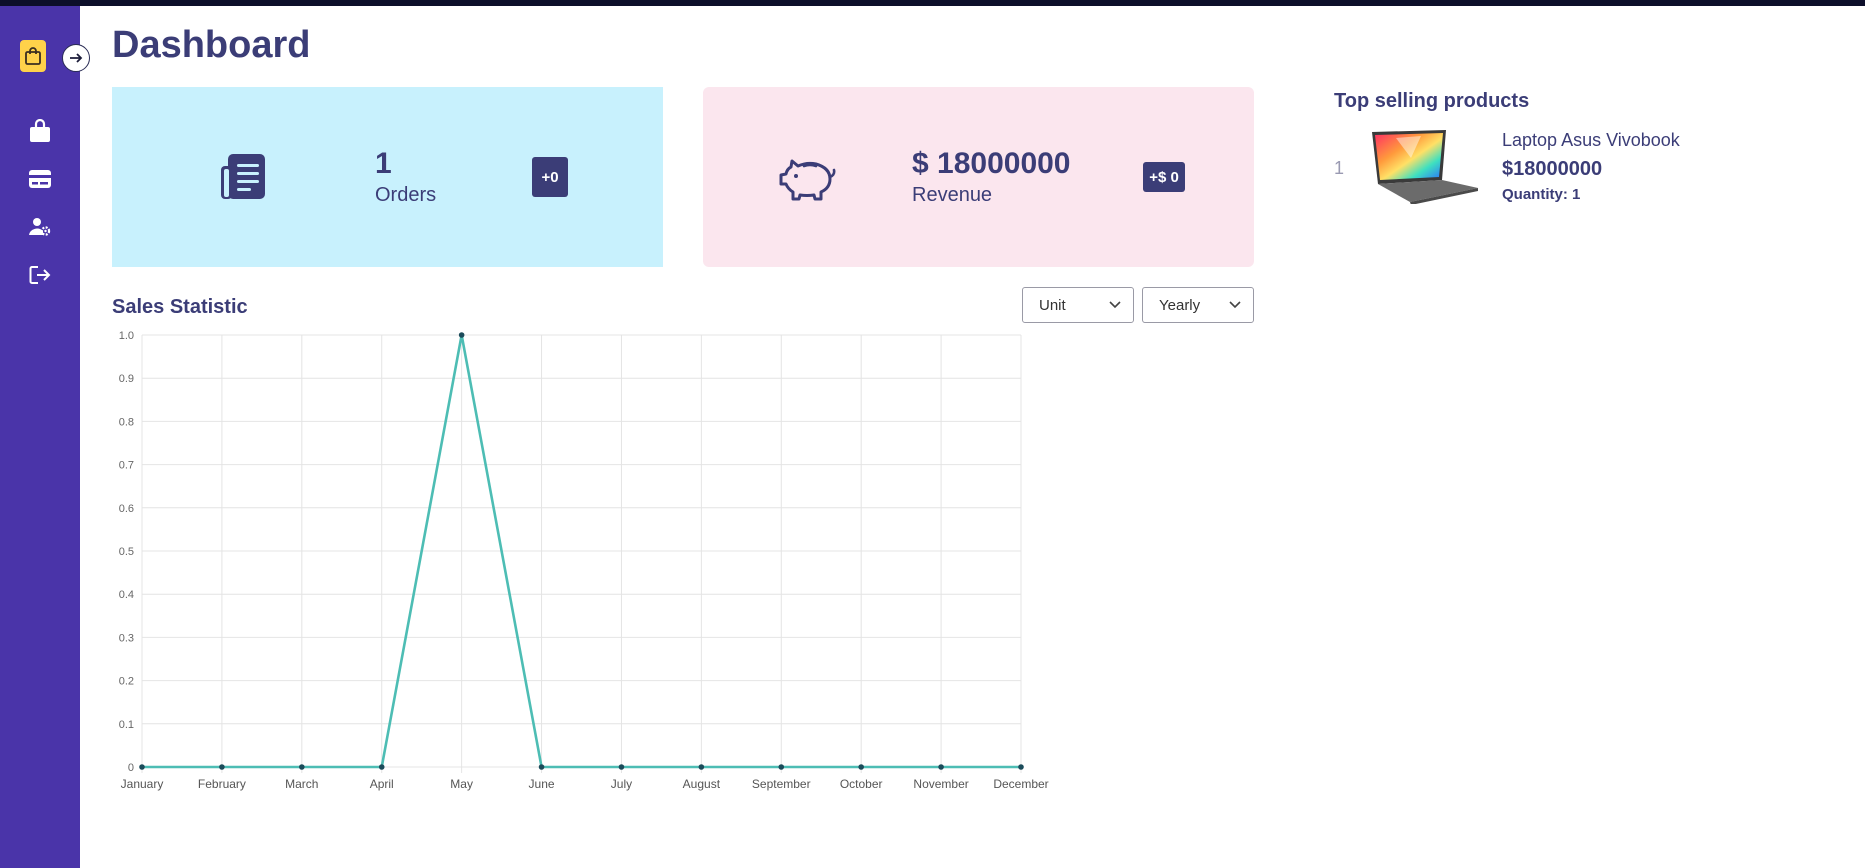  I want to click on sidebar-item-products, so click(40, 131).